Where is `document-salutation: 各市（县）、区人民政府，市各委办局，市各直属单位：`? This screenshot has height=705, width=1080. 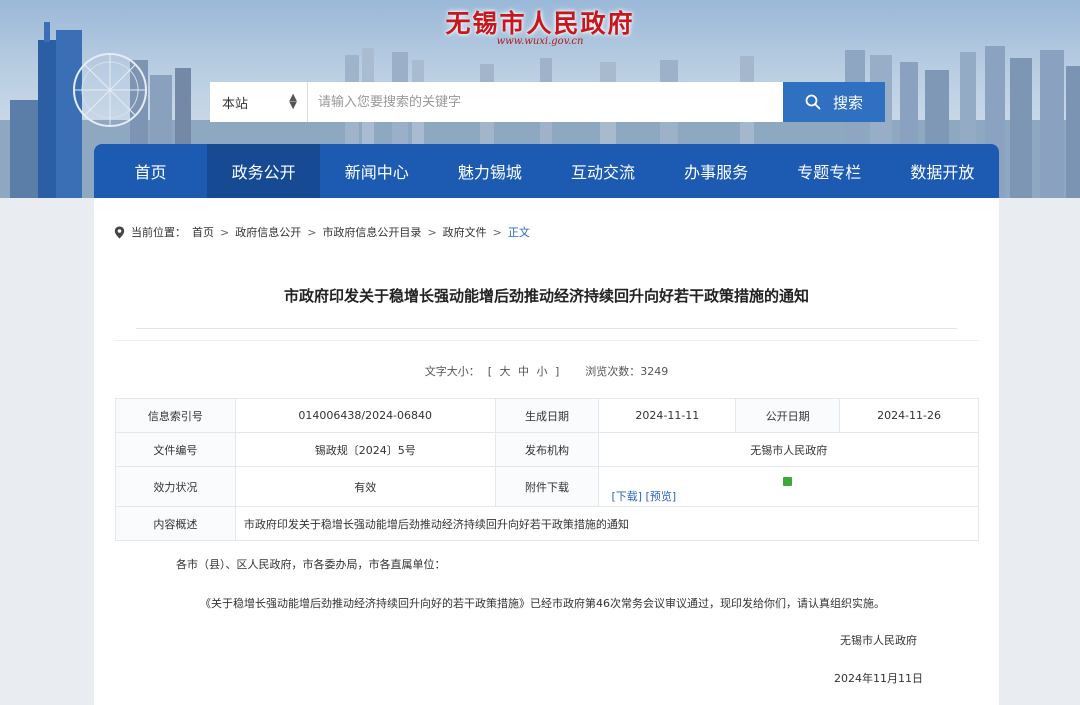
document-salutation: 各市（县）、区人民政府，市各委办局，市各直属单位： is located at coordinates (311, 564).